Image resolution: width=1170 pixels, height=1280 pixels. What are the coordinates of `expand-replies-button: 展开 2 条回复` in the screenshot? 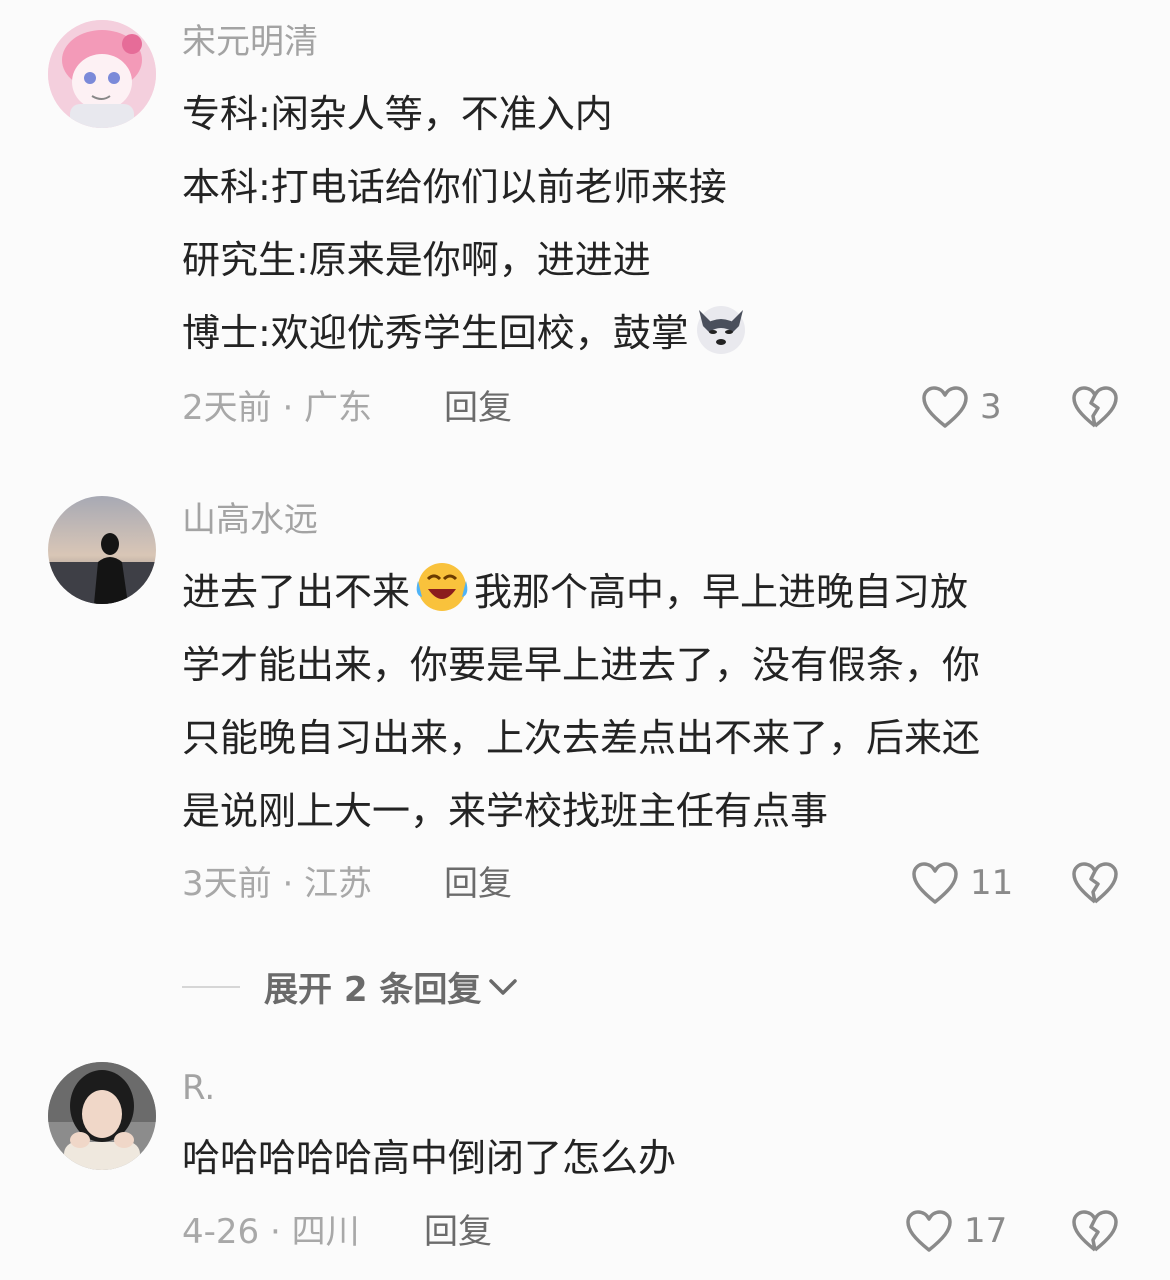 It's located at (350, 986).